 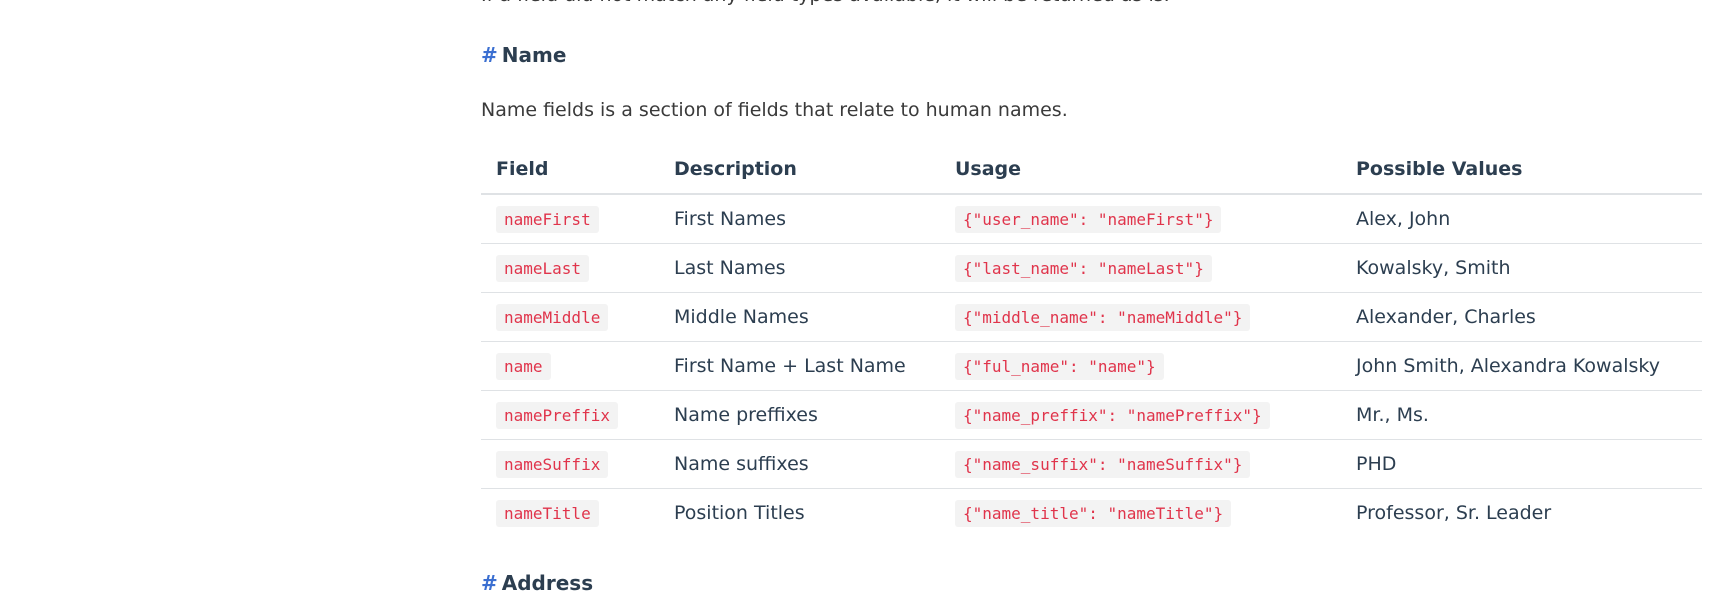 I want to click on cell-usage: {"user_name": "nameFirst"}, so click(x=1140, y=219).